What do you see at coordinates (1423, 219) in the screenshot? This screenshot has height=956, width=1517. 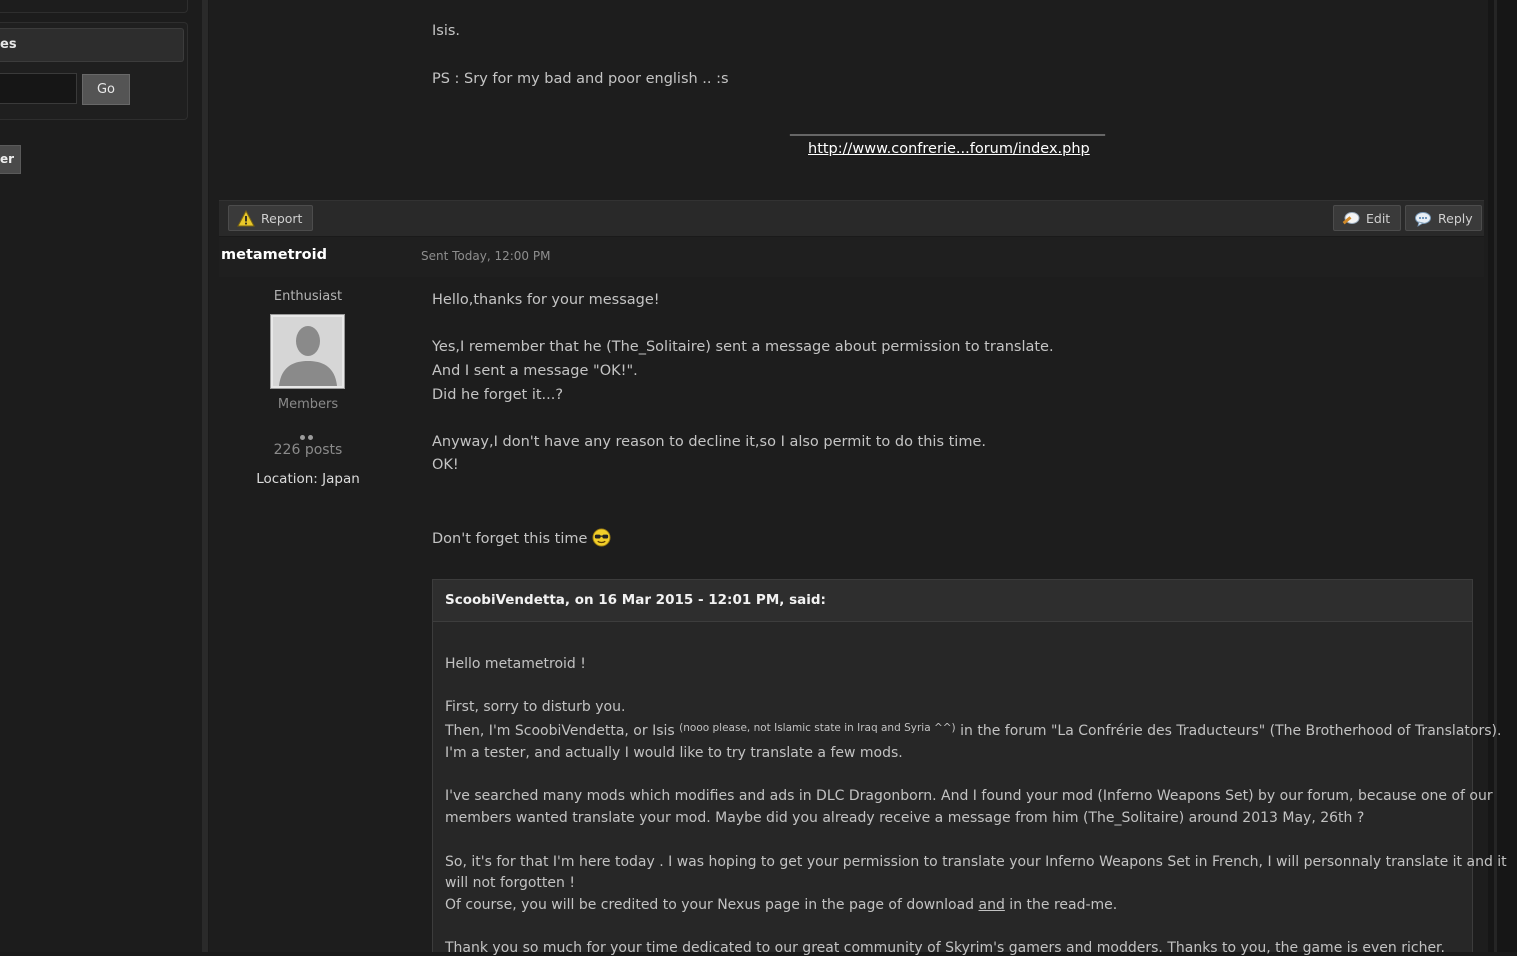 I see `speech-bubble-icon` at bounding box center [1423, 219].